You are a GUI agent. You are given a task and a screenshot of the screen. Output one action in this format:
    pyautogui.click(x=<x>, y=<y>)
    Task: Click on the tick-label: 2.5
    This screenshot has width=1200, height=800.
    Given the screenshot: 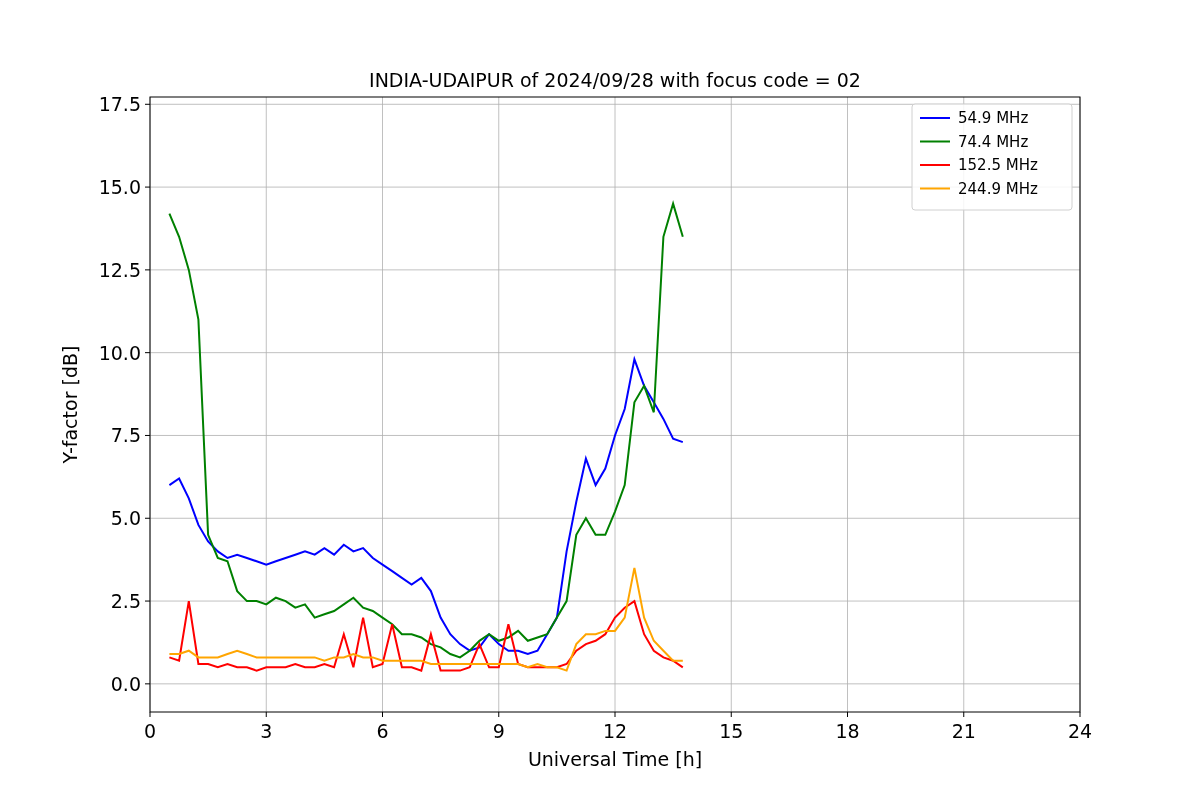 What is the action you would take?
    pyautogui.click(x=125, y=601)
    